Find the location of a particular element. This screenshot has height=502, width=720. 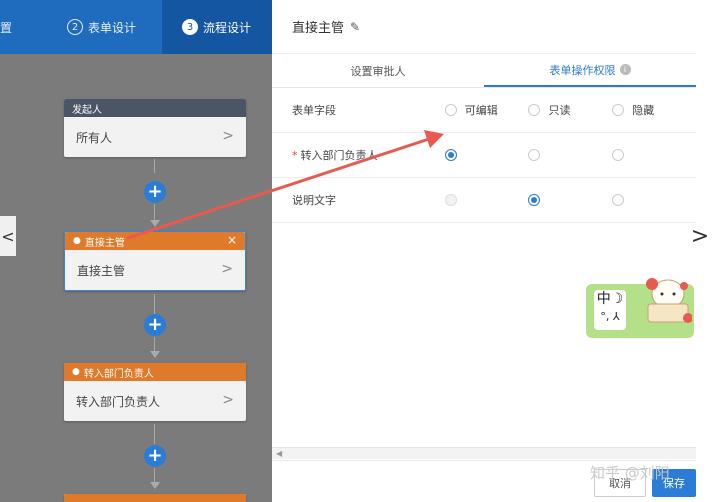

step-label: 置 is located at coordinates (6, 27).